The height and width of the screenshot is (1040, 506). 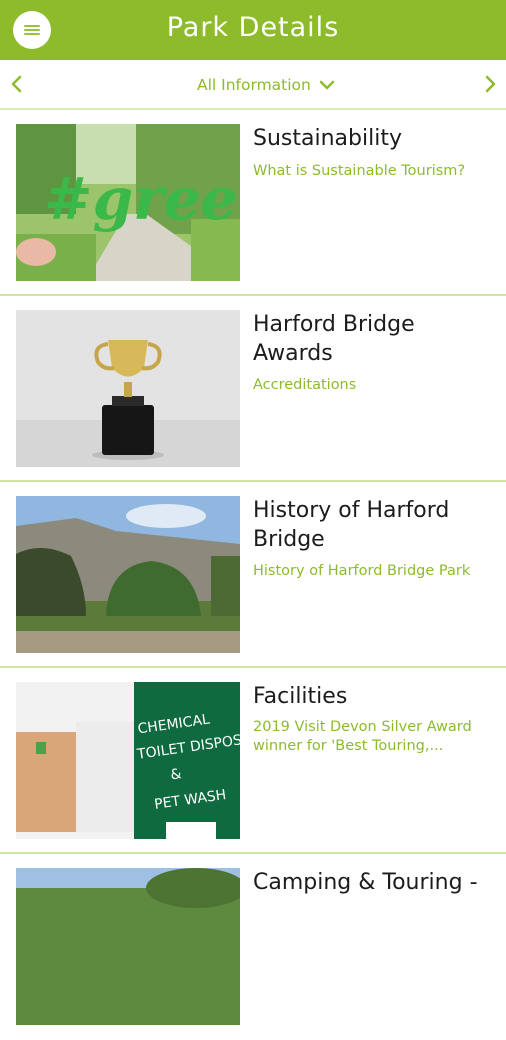 I want to click on item-title: Camping & Touring -, so click(x=365, y=882).